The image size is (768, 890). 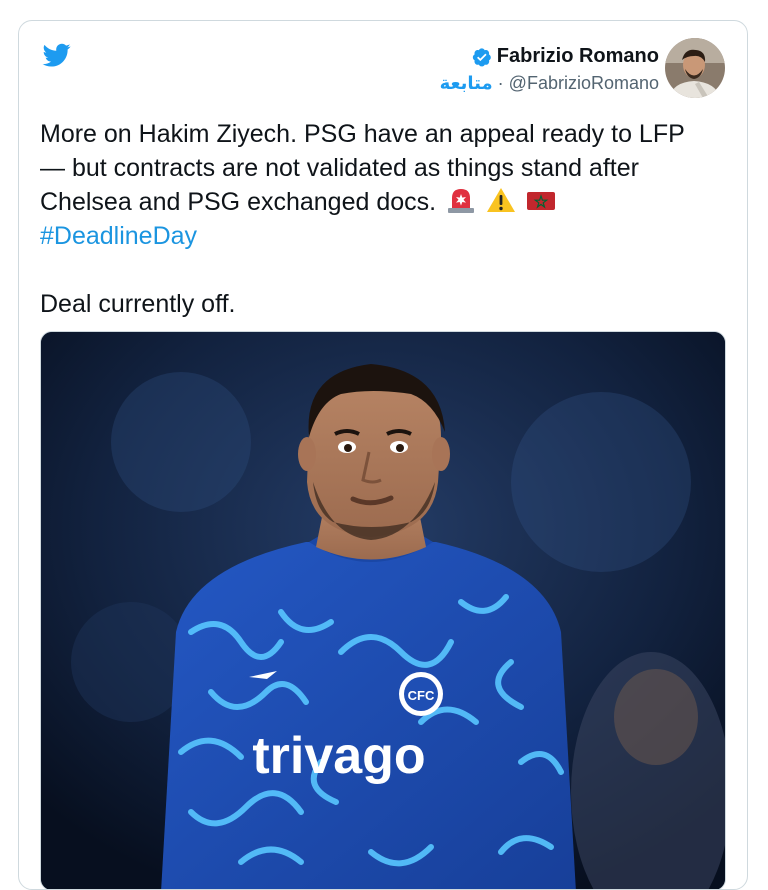 I want to click on rotating-light-emoji, so click(x=461, y=201).